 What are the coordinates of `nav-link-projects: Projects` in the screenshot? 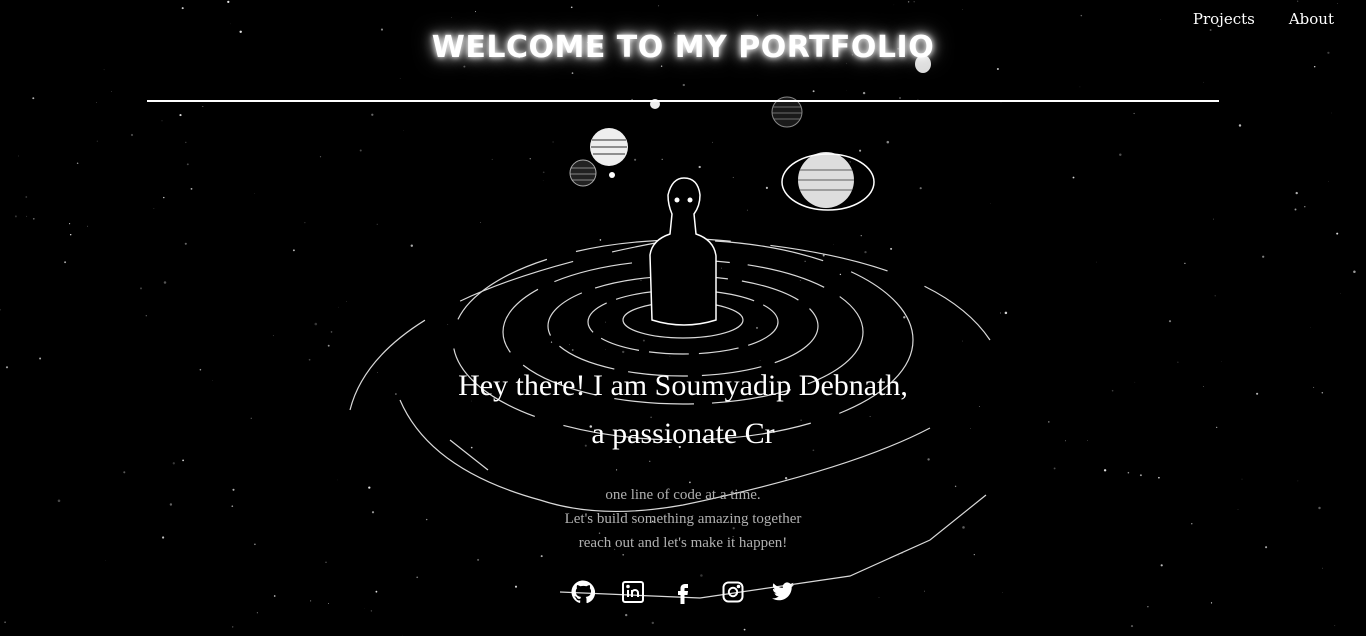 It's located at (1224, 19).